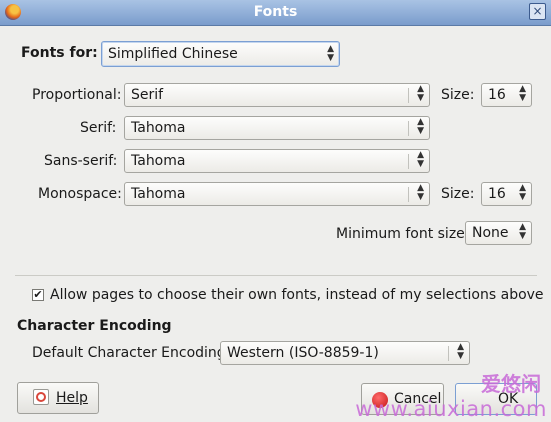 This screenshot has width=551, height=422. I want to click on close-icon: ×, so click(537, 11).